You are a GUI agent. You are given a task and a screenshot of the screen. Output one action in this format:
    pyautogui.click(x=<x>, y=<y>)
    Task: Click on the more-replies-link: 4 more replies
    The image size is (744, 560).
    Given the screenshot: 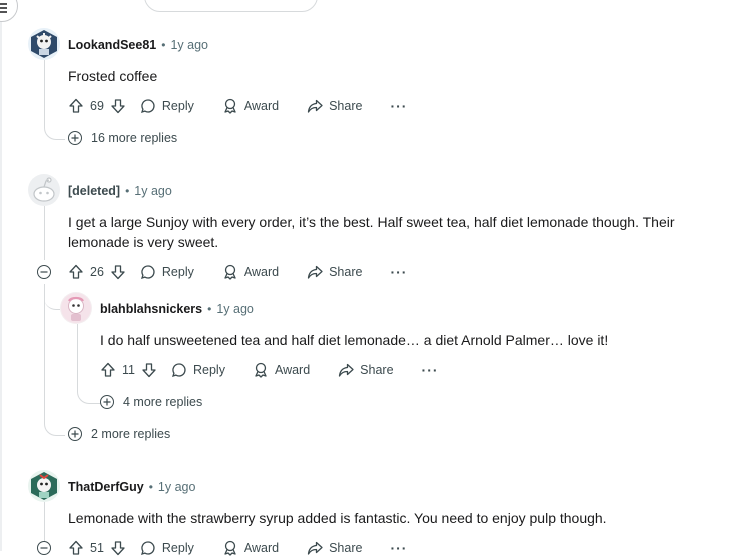 What is the action you would take?
    pyautogui.click(x=151, y=402)
    